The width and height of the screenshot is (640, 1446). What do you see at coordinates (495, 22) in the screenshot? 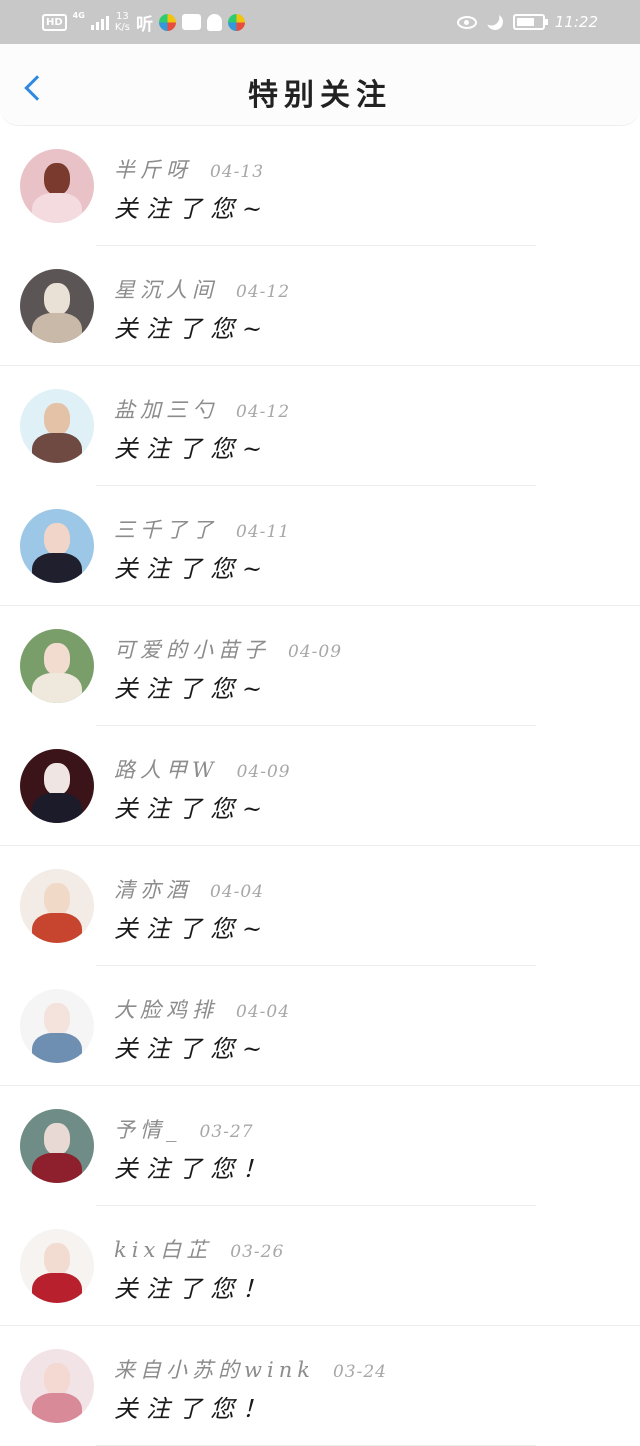
I see `do-not-disturb-icon` at bounding box center [495, 22].